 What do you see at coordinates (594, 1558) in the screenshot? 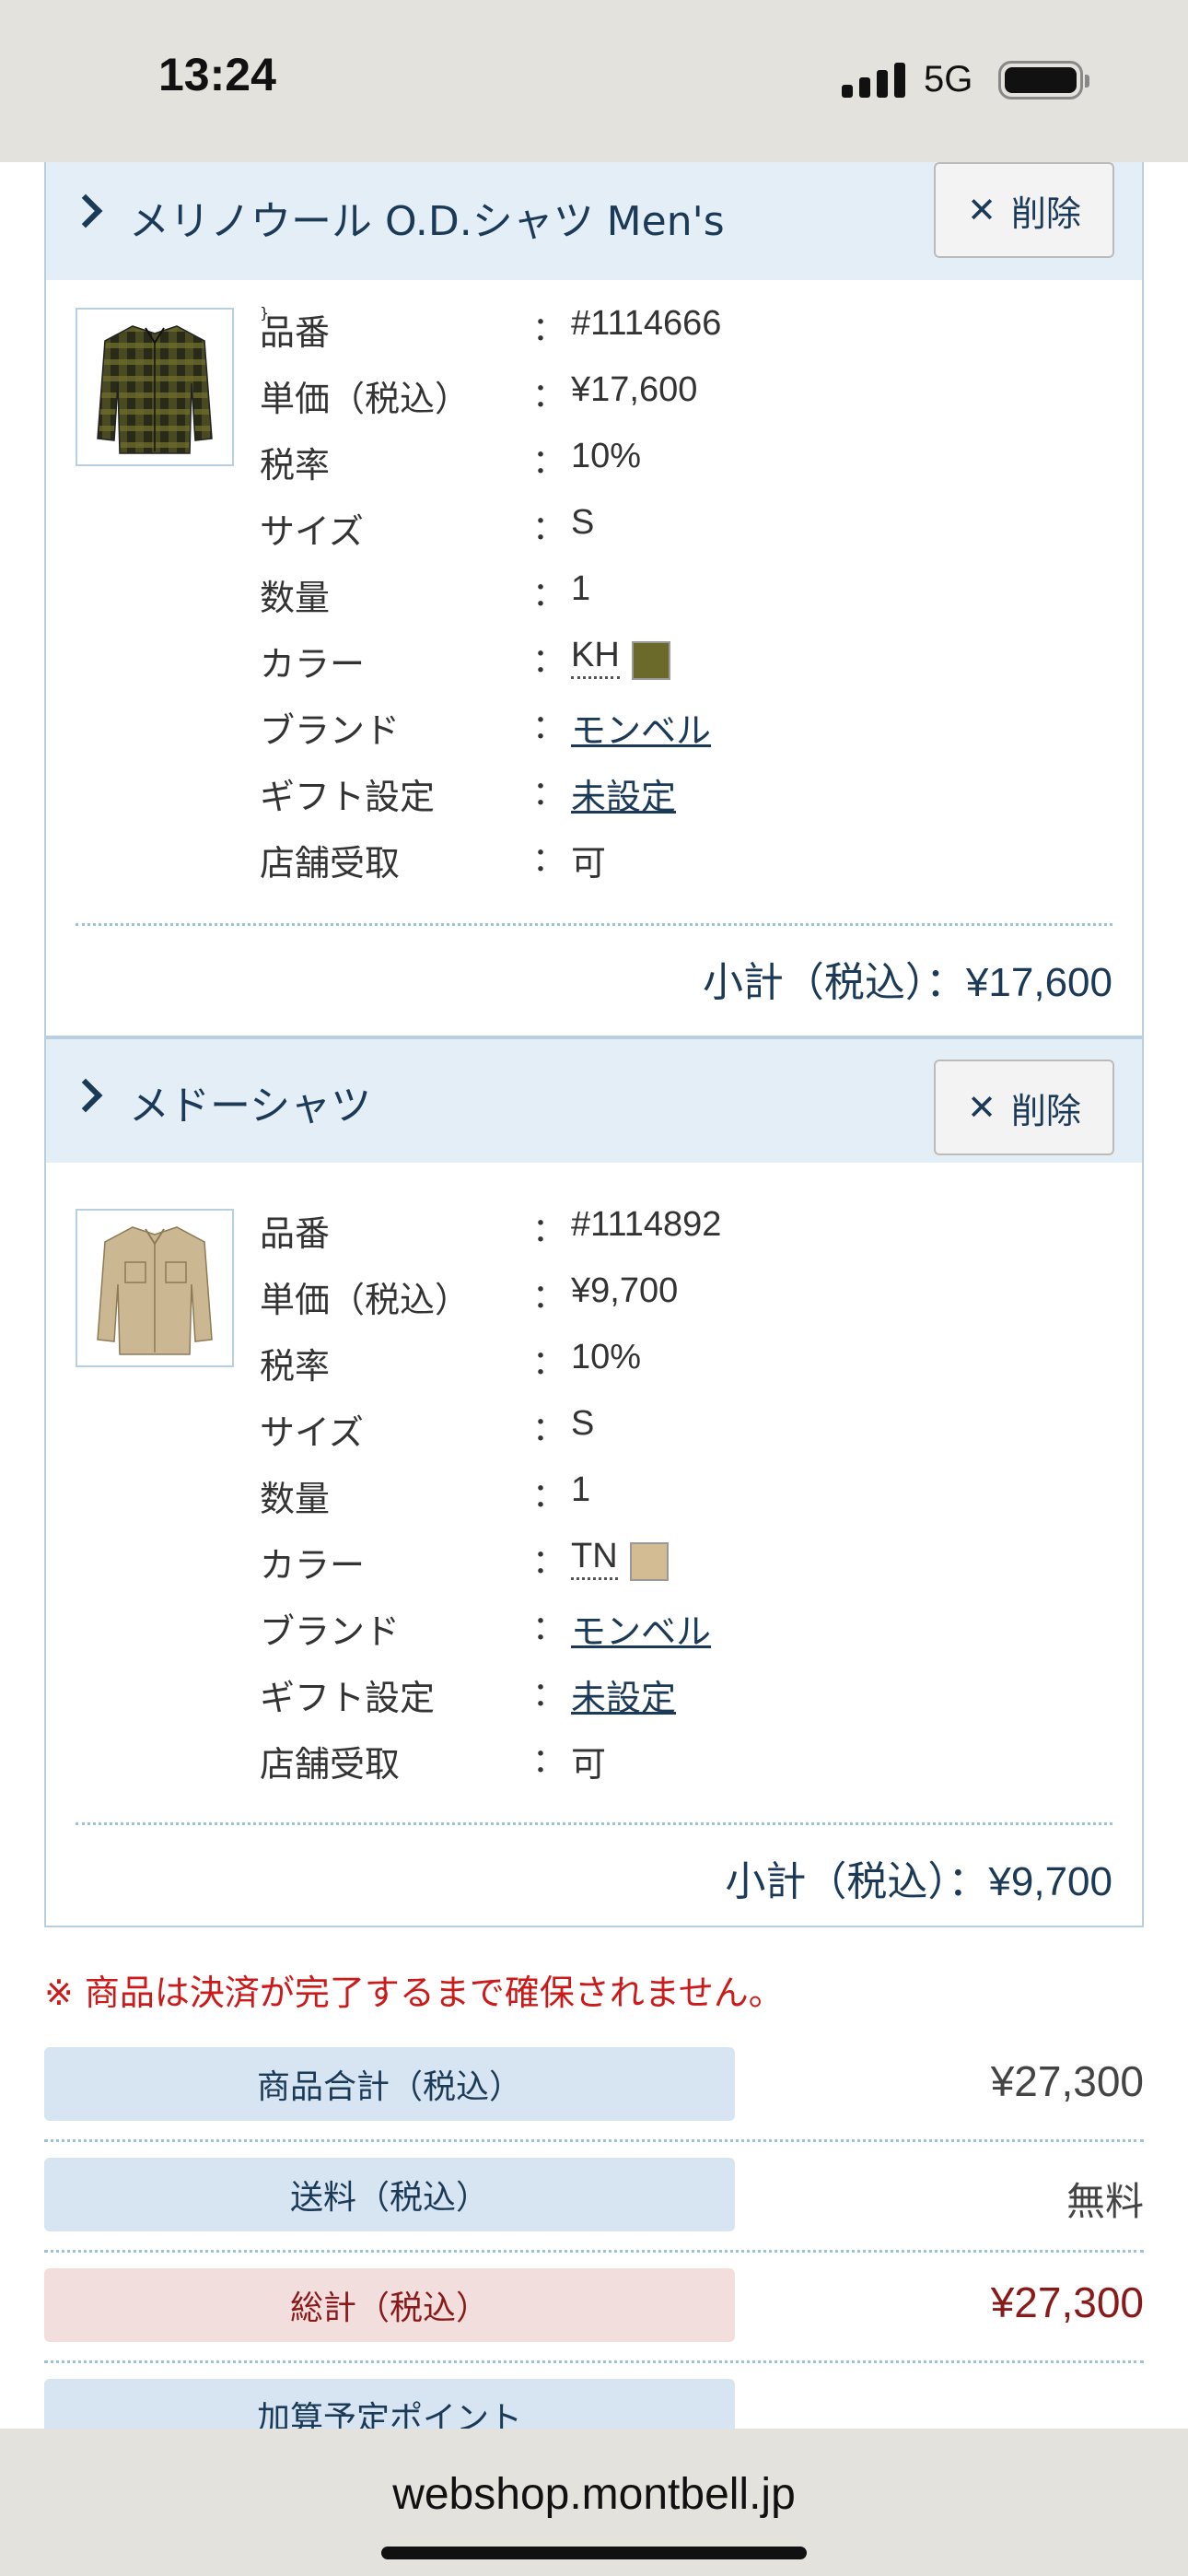
I see `spec-value-color-code: TN` at bounding box center [594, 1558].